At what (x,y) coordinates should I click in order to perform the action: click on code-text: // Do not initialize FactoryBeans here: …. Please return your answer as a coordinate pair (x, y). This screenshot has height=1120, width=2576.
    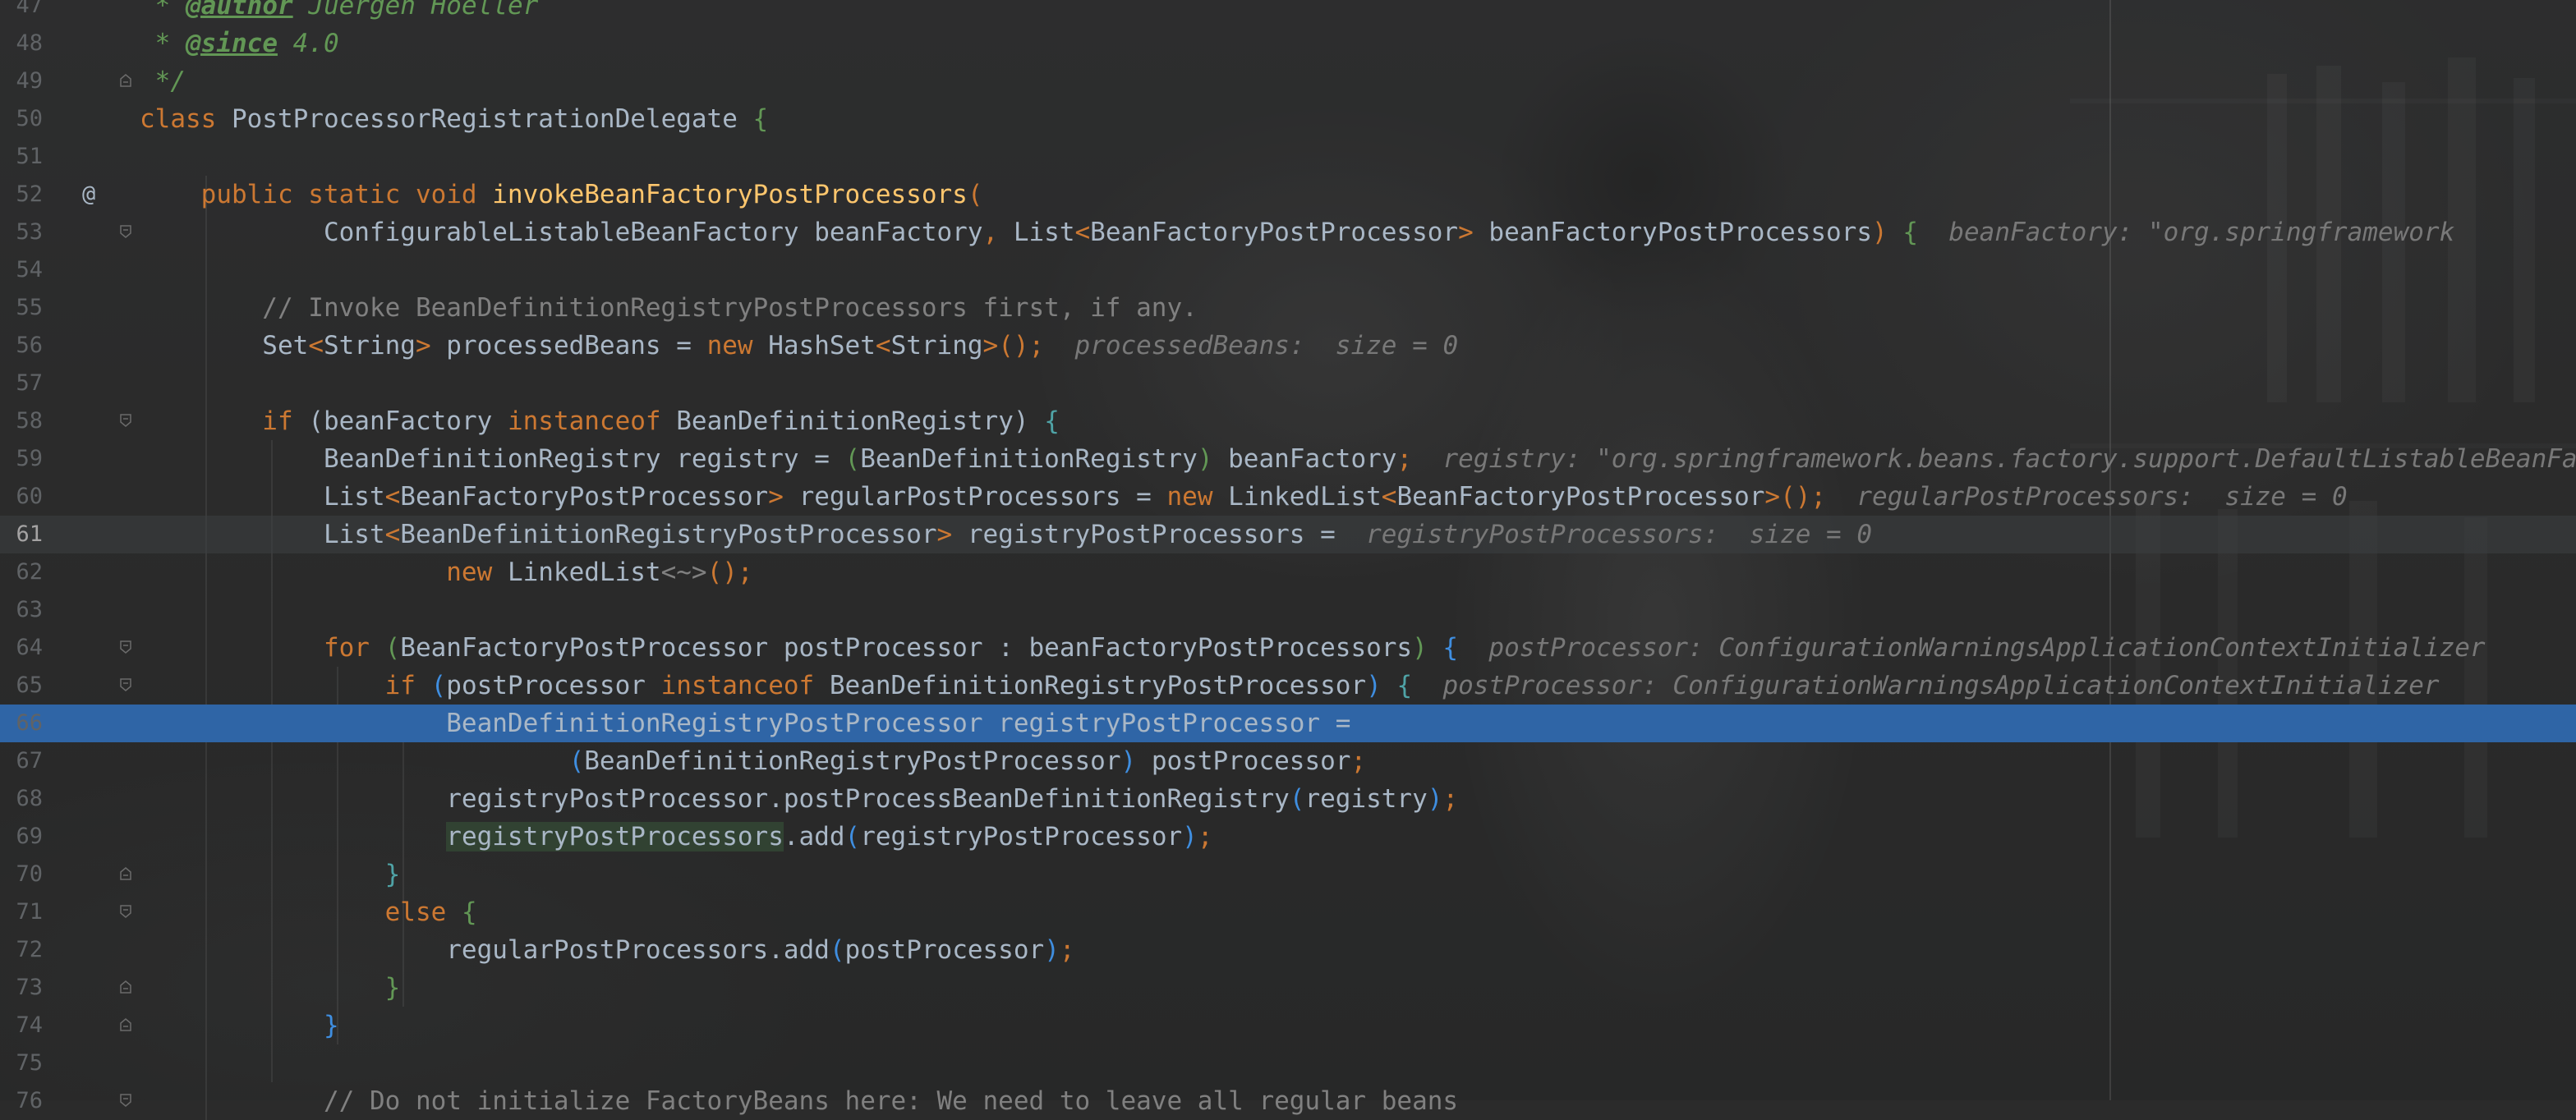
    Looking at the image, I should click on (799, 1101).